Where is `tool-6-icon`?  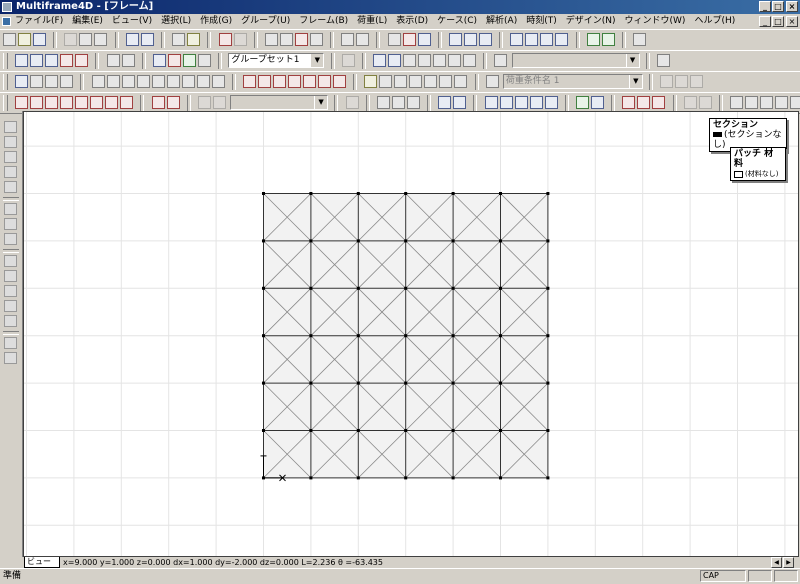
tool-6-icon is located at coordinates (10, 209).